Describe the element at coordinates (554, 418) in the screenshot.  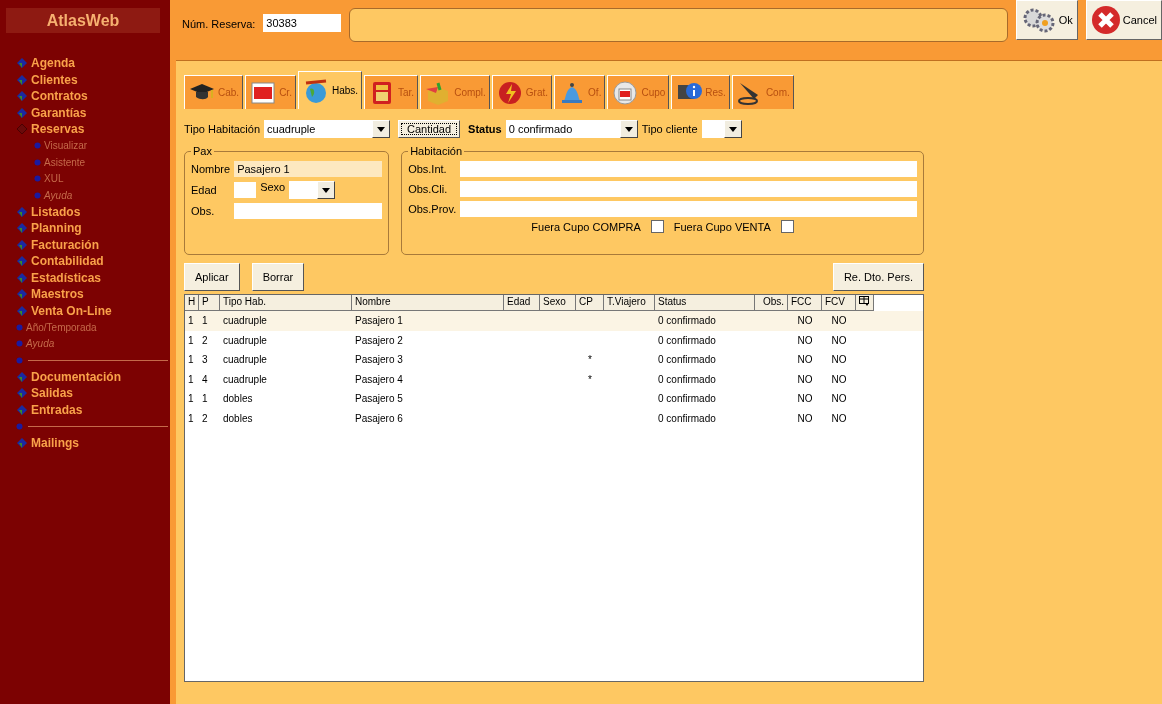
I see `table-row: 1 2 dobles Pasajero 6 0 confirmado NO NO` at that location.